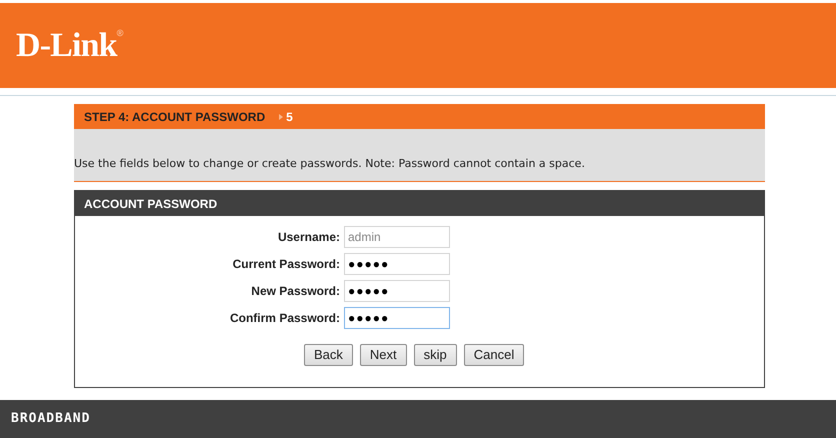 The width and height of the screenshot is (836, 438). I want to click on wizard-button: skip, so click(435, 355).